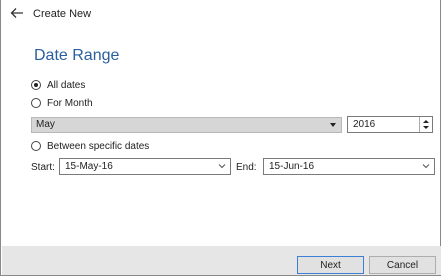 Image resolution: width=441 pixels, height=276 pixels. What do you see at coordinates (349, 166) in the screenshot?
I see `end-date-picker: 15-Jun-16` at bounding box center [349, 166].